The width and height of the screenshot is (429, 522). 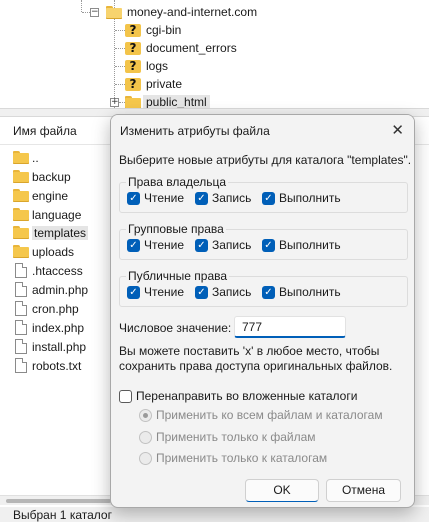 I want to click on status-bar: Выбран 1 каталог, so click(x=214, y=514).